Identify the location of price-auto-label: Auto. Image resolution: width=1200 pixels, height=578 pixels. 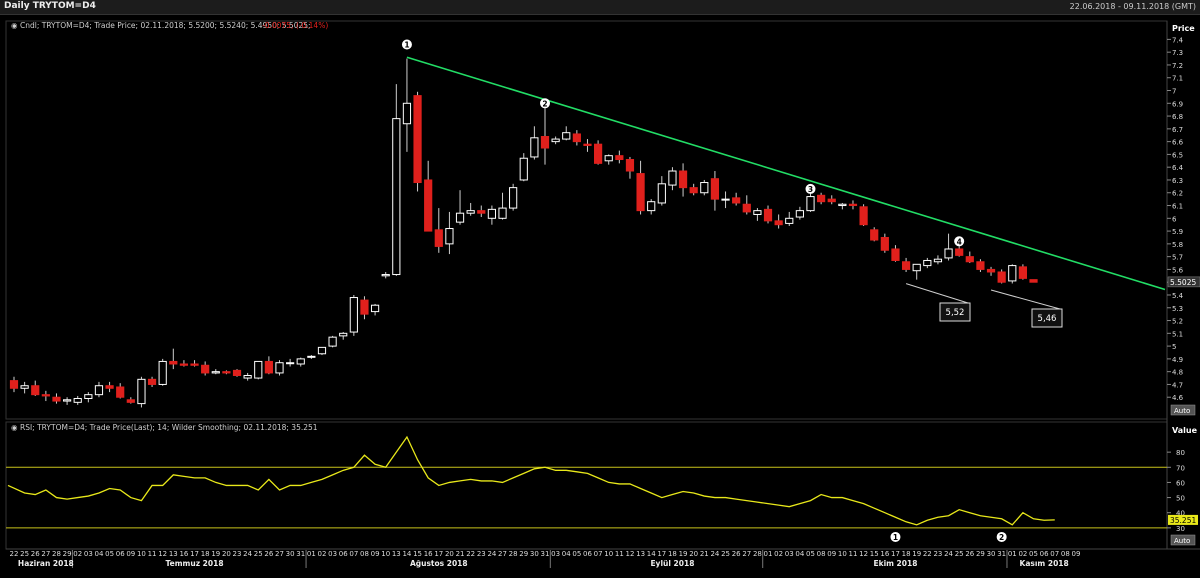
(1182, 411).